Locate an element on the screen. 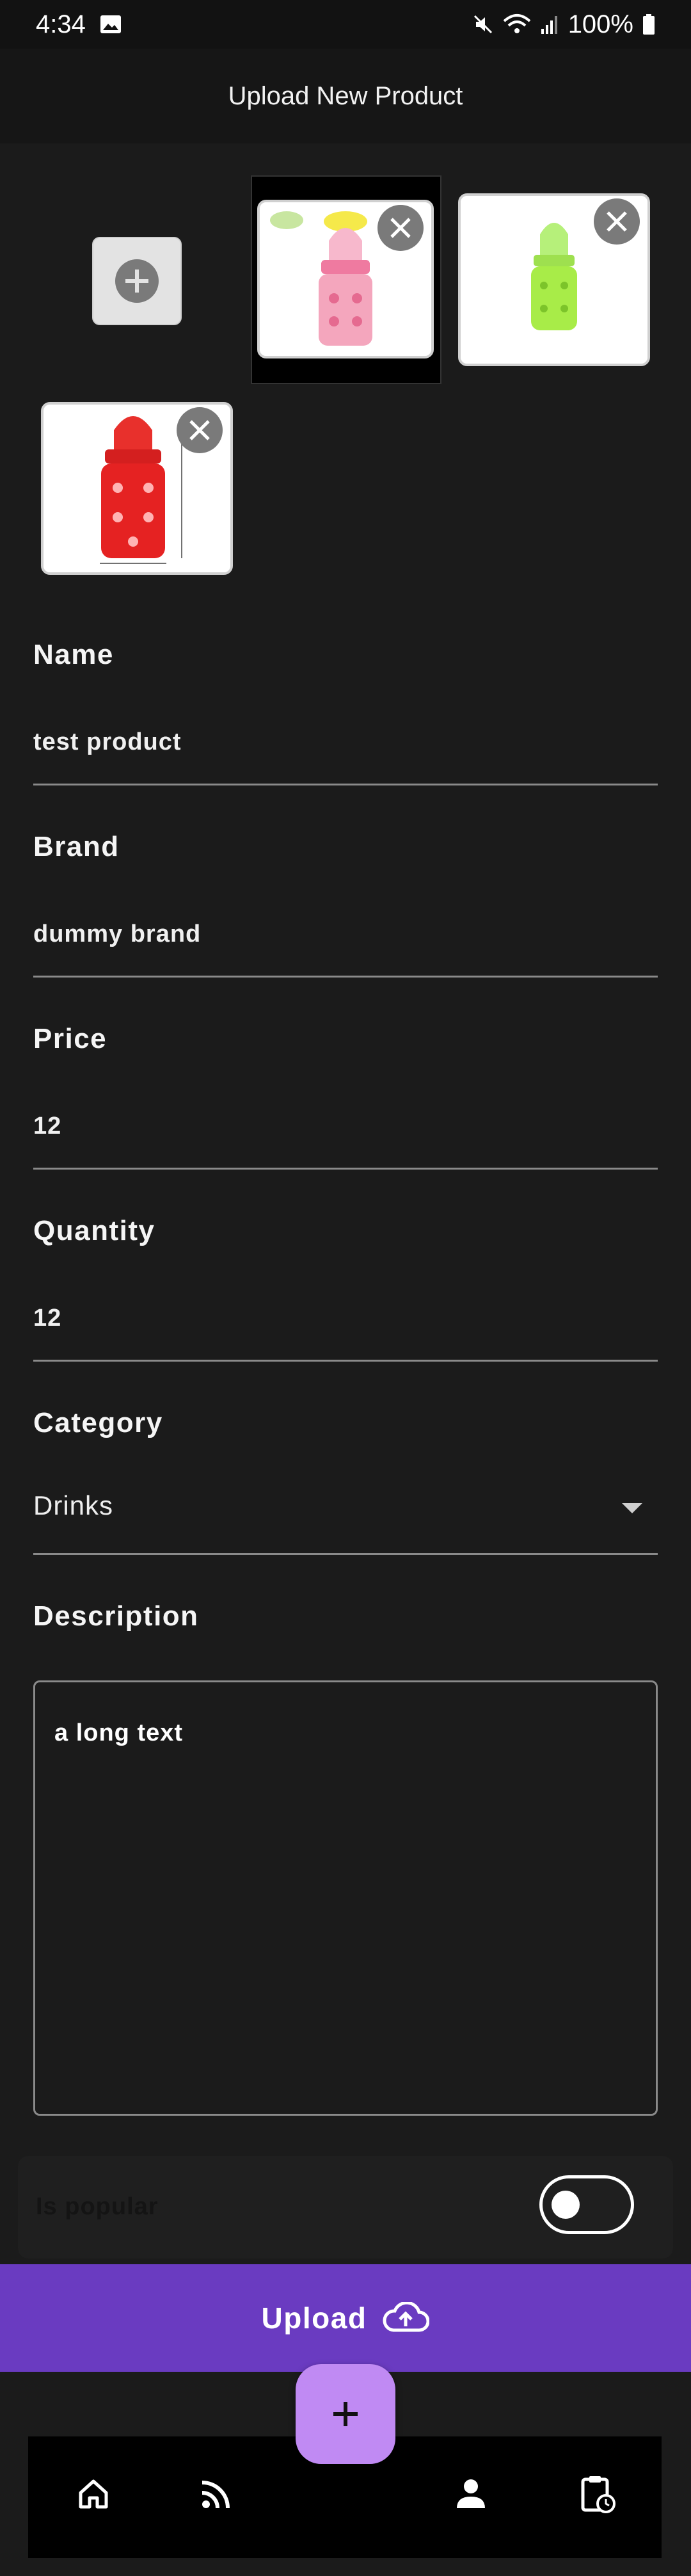 The width and height of the screenshot is (691, 2576). nav-home is located at coordinates (93, 2494).